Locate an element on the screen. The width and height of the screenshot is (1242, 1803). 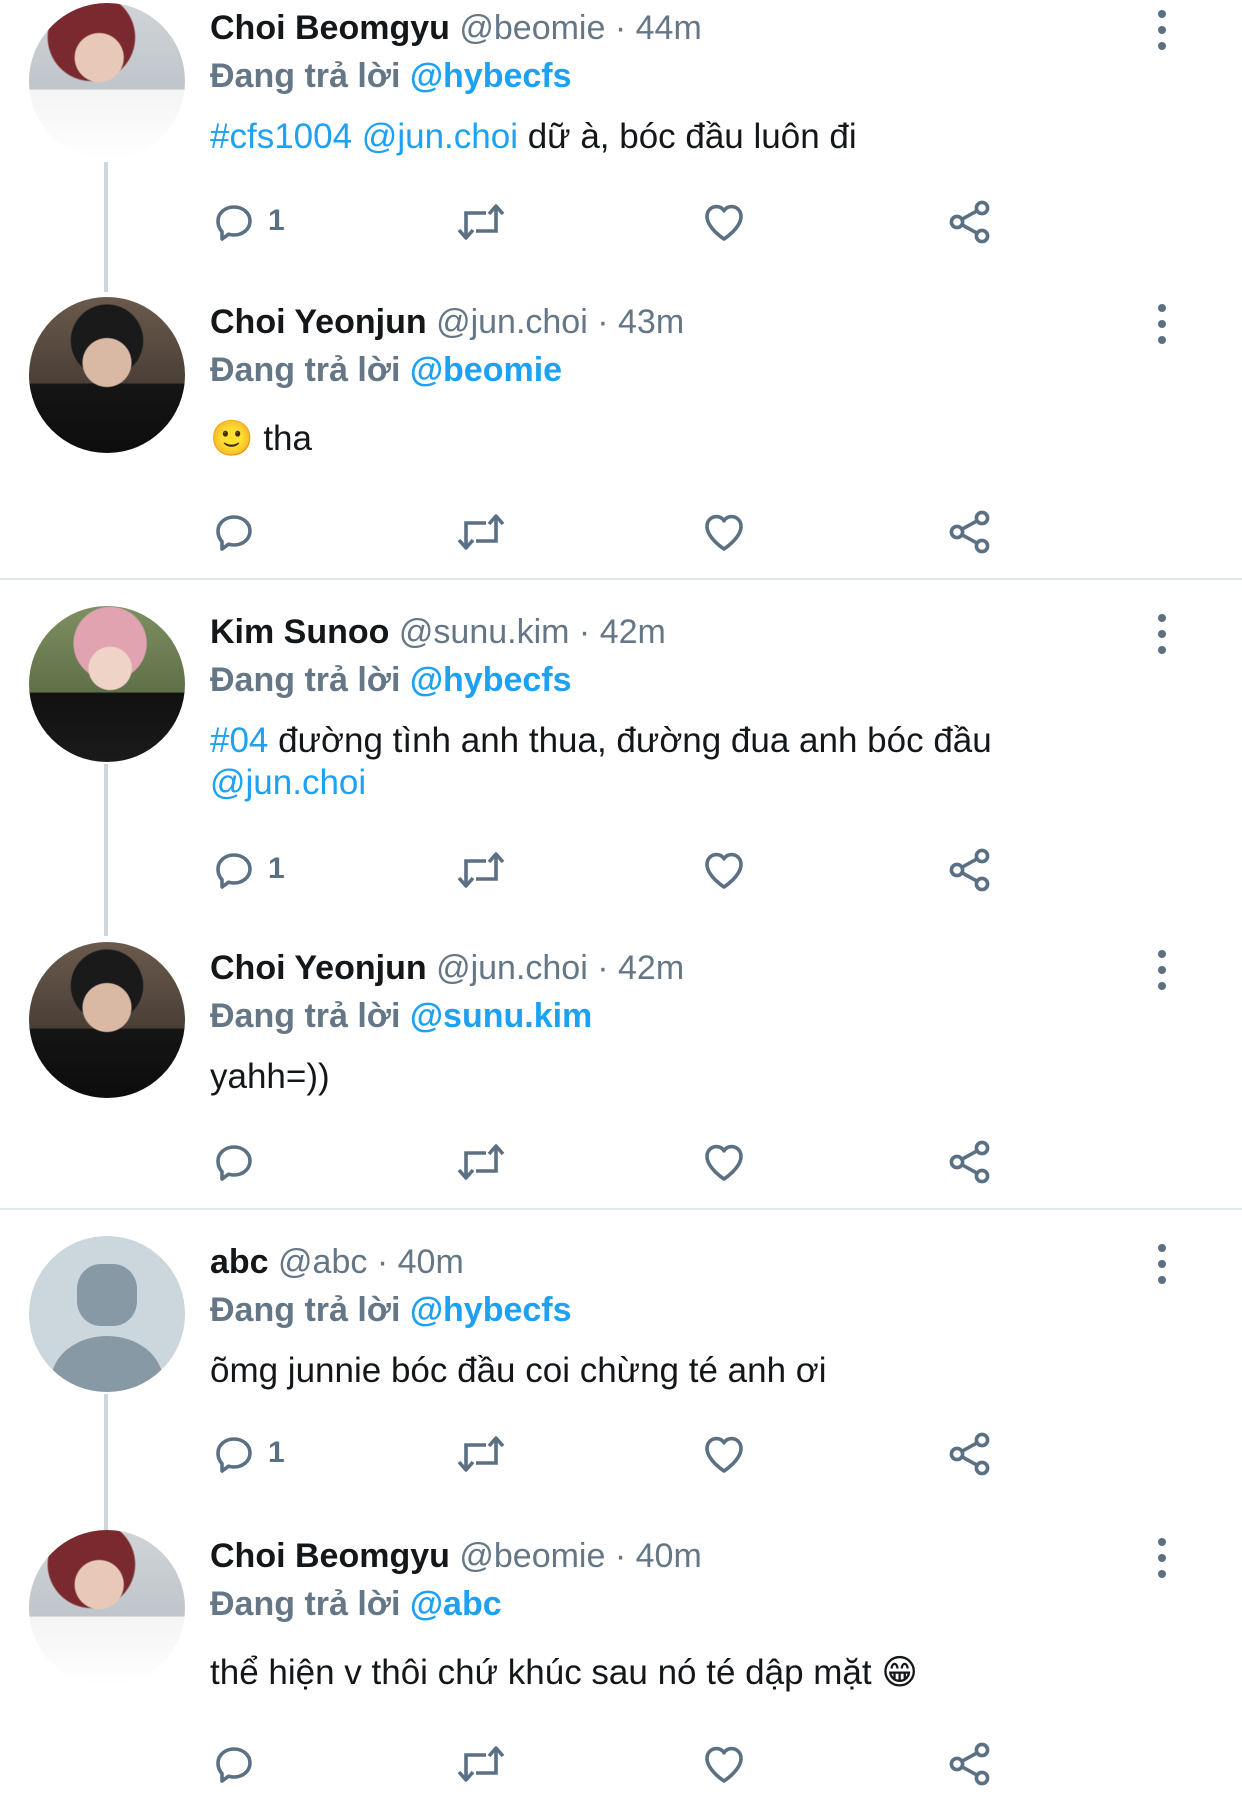
tweet-header: Choi Yeonjun @jun.choi · 43m is located at coordinates (447, 322).